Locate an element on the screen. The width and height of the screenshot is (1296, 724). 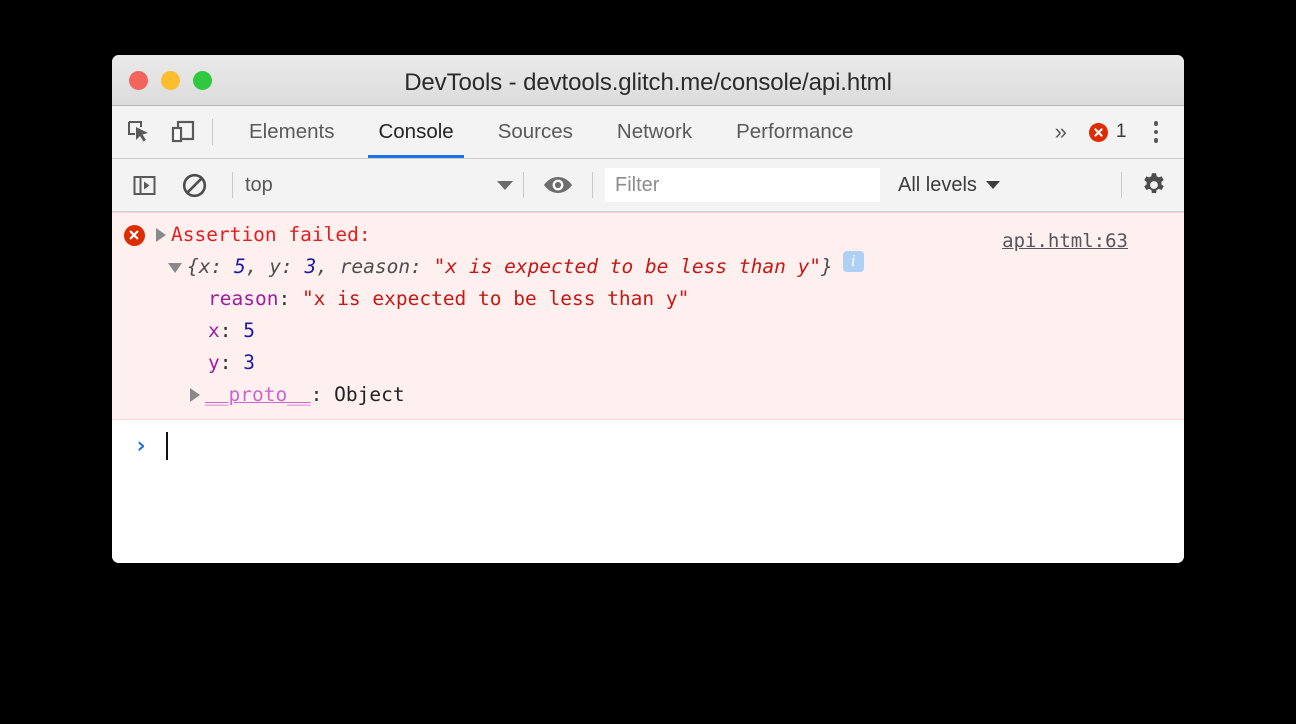
preview-value-x: 5 is located at coordinates (239, 266).